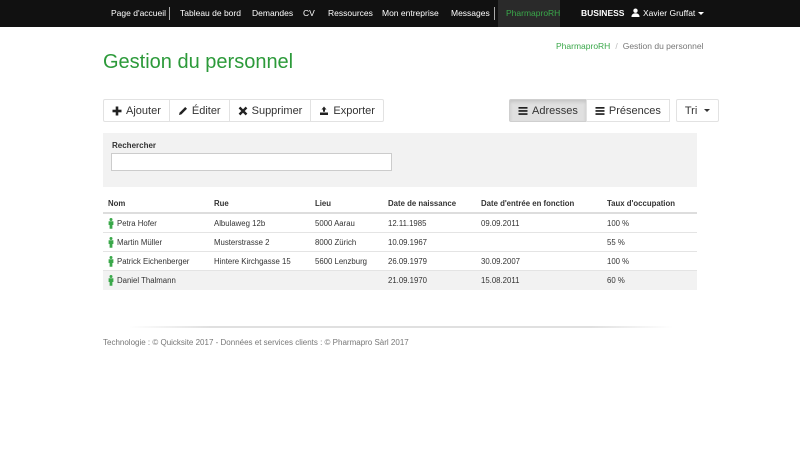 The width and height of the screenshot is (800, 450). What do you see at coordinates (146, 280) in the screenshot?
I see `cell-name: Daniel Thalmann` at bounding box center [146, 280].